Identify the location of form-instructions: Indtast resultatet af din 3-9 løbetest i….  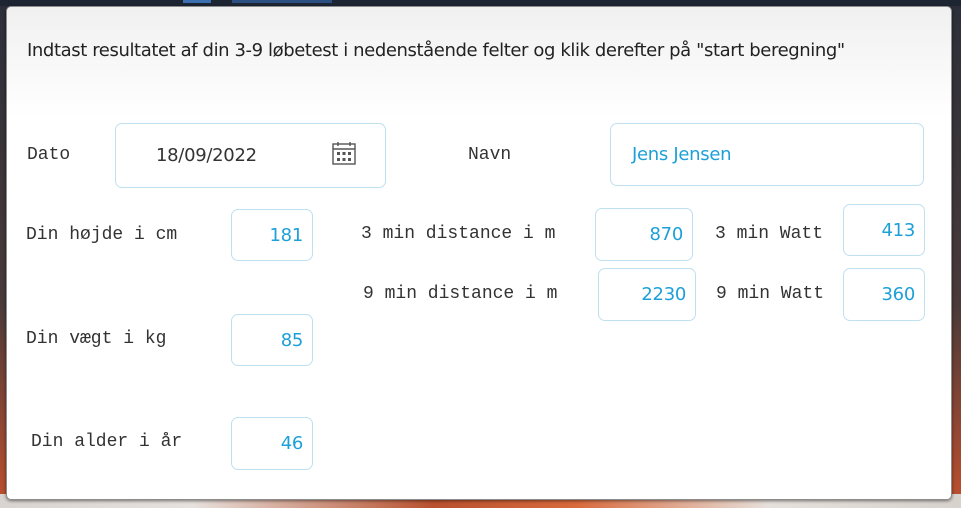
(436, 50).